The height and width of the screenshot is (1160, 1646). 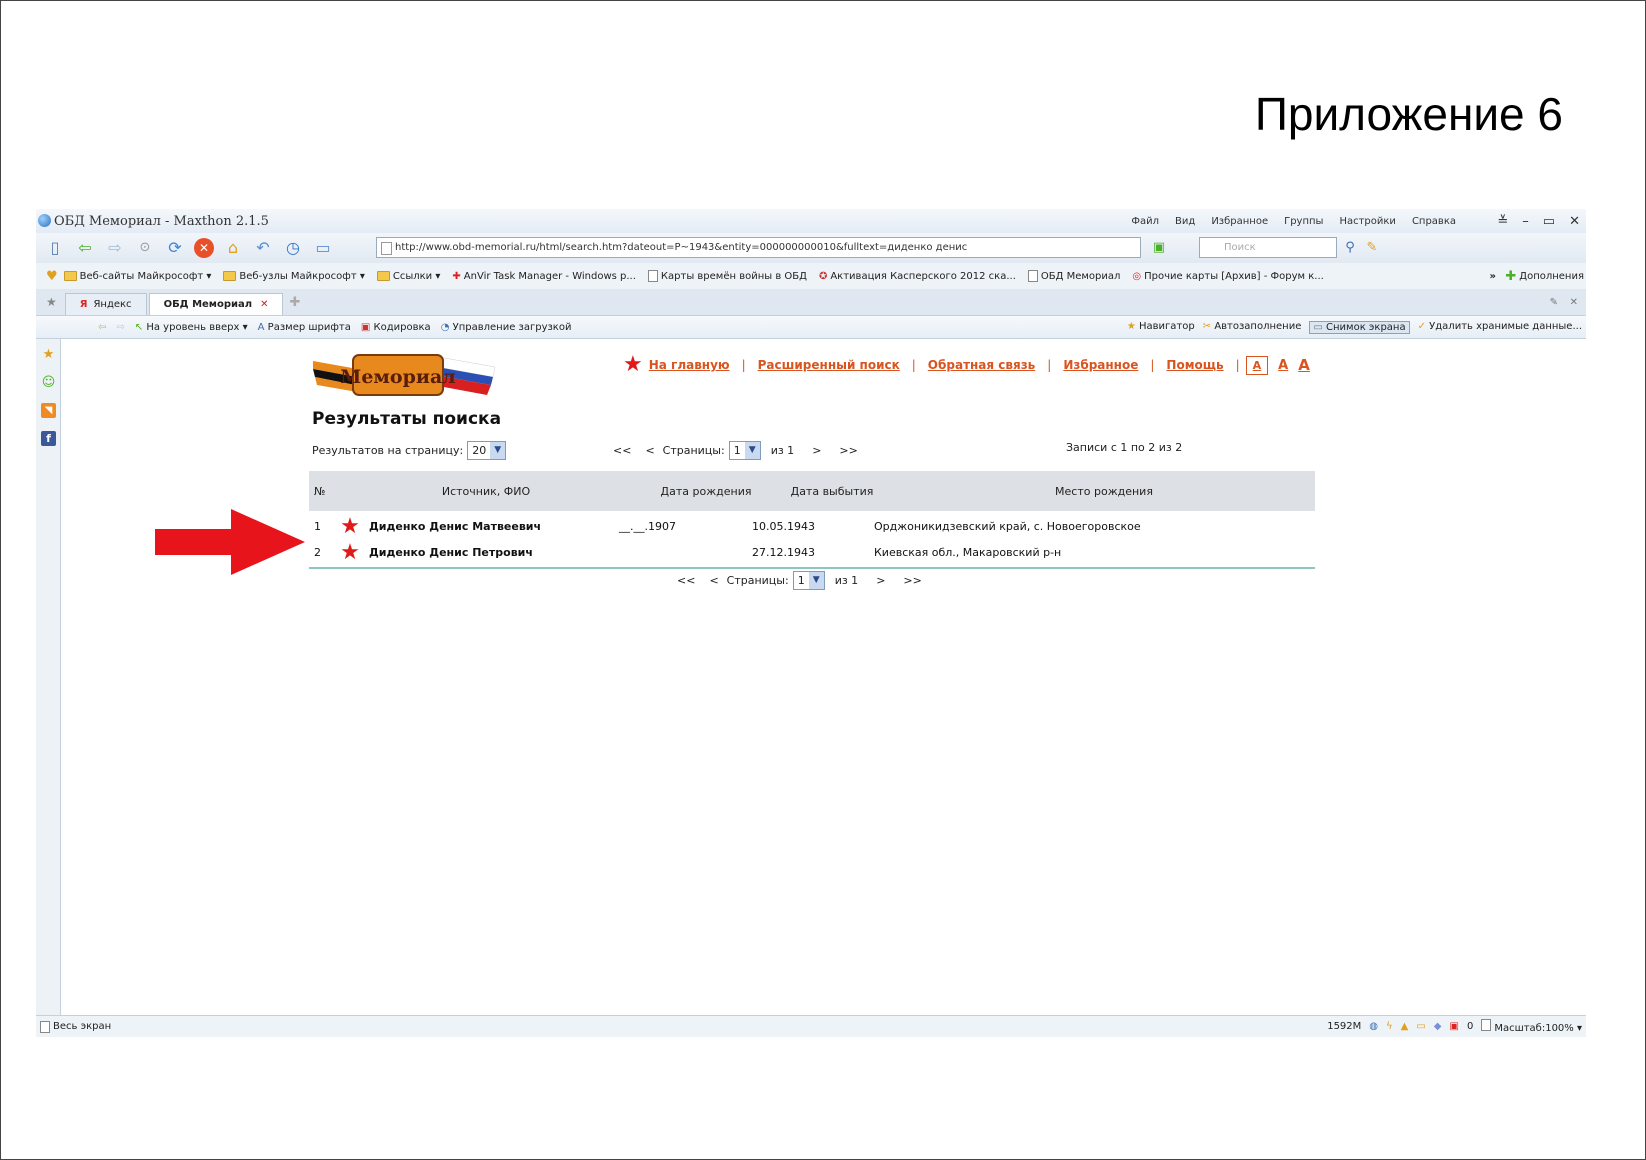 I want to click on forward-small-icon: ⇨, so click(x=120, y=327).